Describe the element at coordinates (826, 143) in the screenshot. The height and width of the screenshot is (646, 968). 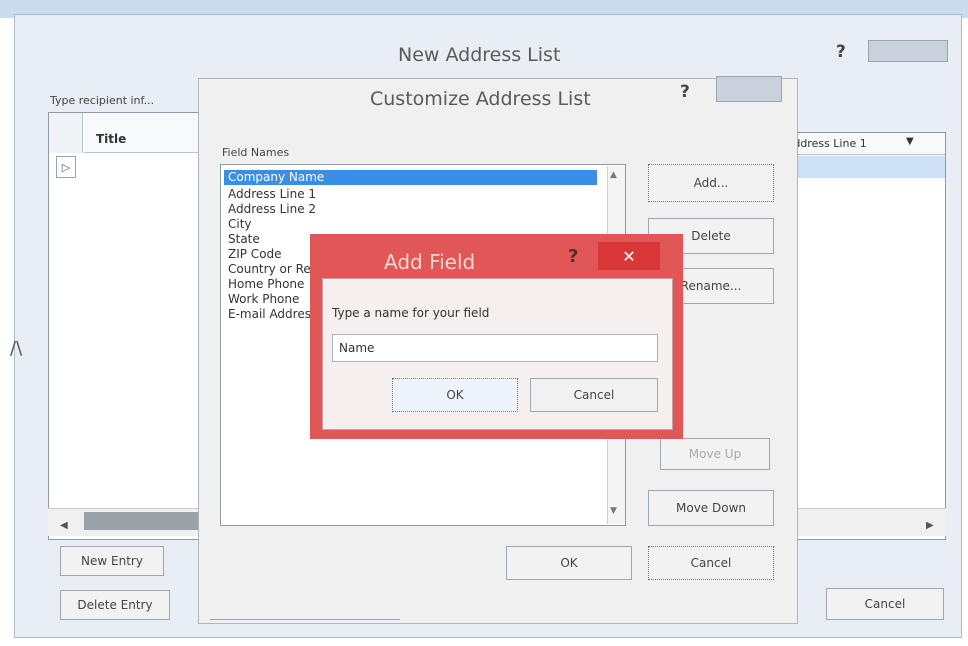
I see `column-header-address-line-1: Address Line 1` at that location.